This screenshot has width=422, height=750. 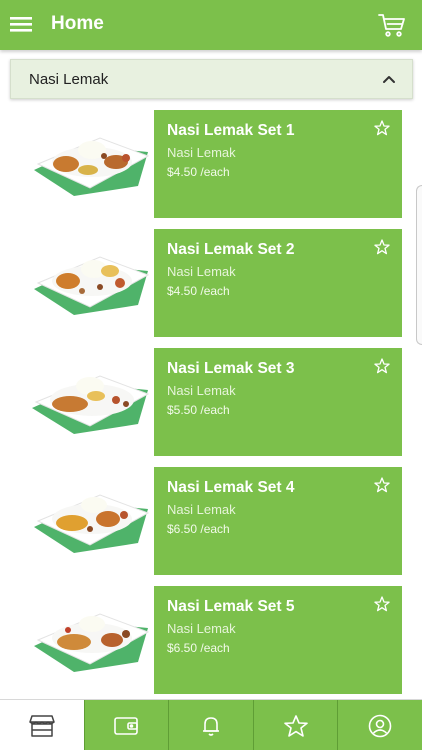 What do you see at coordinates (278, 640) in the screenshot?
I see `product-card: Nasi Lemak Set 5 Nasi Lemak $6.50 /each` at bounding box center [278, 640].